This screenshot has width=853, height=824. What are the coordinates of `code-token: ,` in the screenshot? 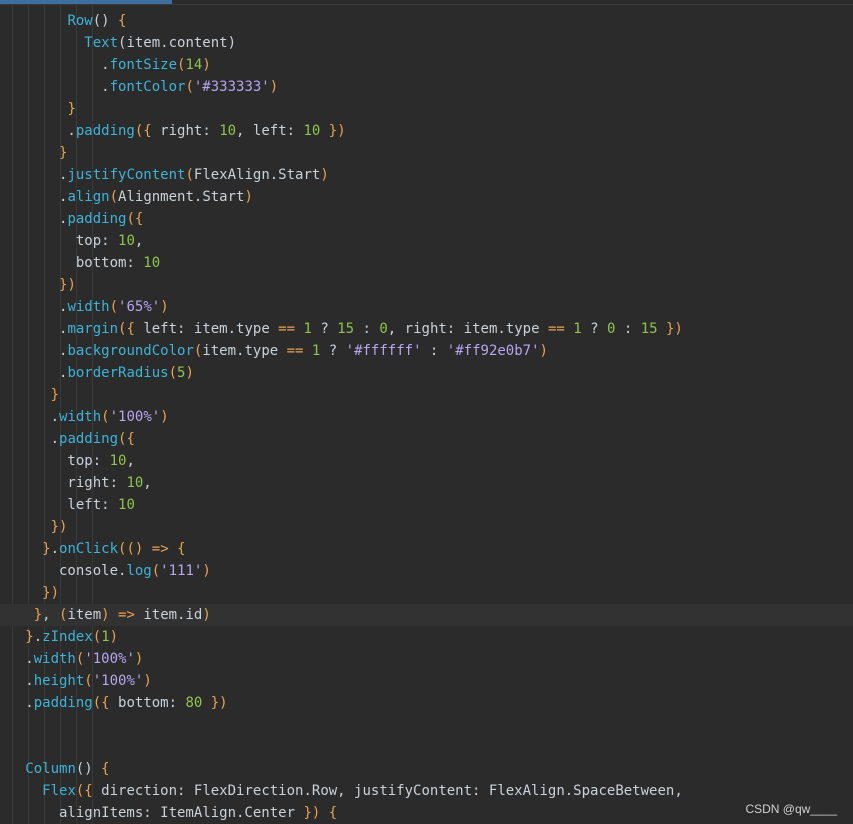 It's located at (147, 483).